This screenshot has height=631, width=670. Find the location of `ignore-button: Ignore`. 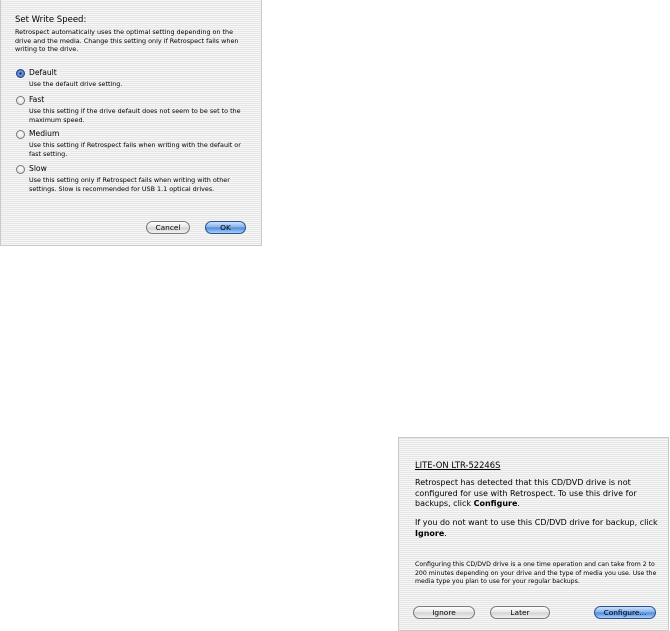

ignore-button: Ignore is located at coordinates (444, 612).